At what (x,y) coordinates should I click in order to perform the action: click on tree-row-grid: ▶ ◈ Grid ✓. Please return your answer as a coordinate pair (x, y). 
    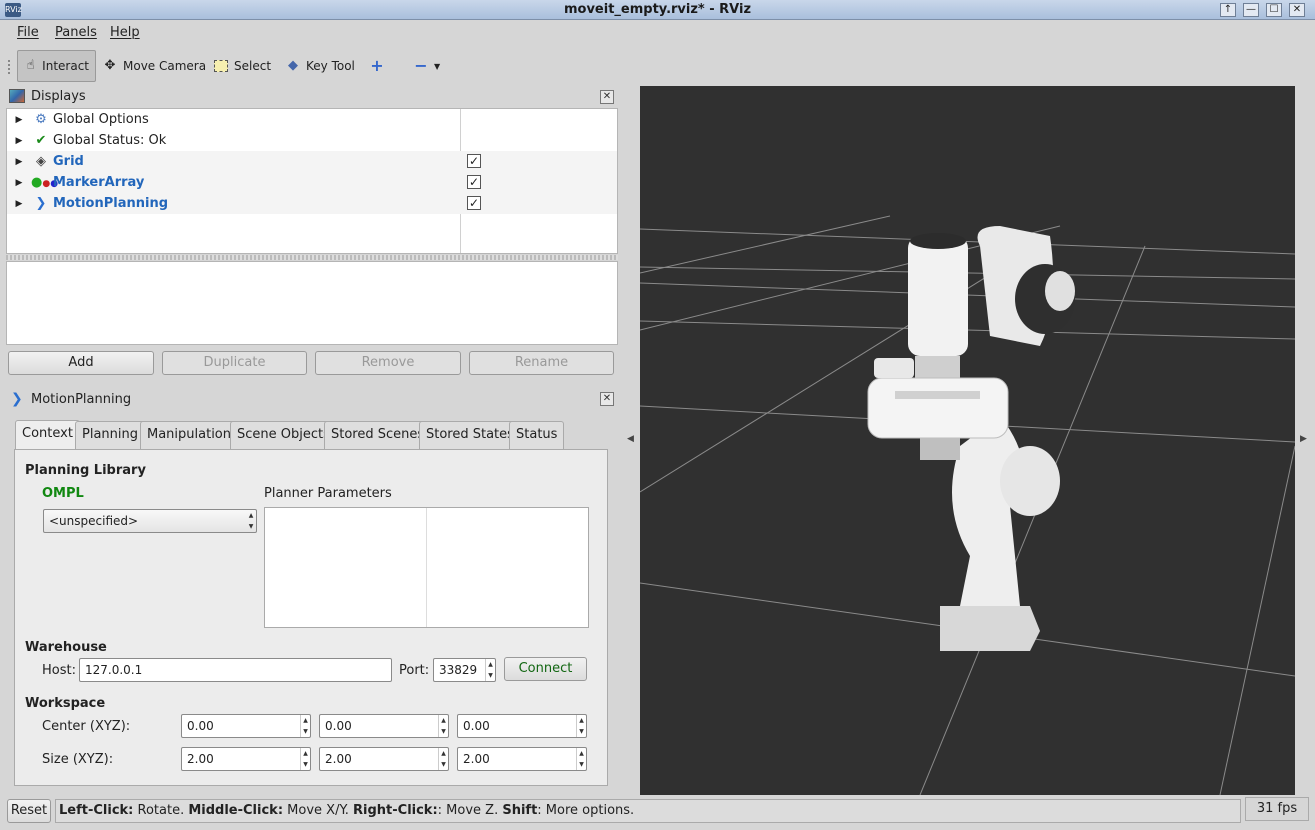
    Looking at the image, I should click on (312, 161).